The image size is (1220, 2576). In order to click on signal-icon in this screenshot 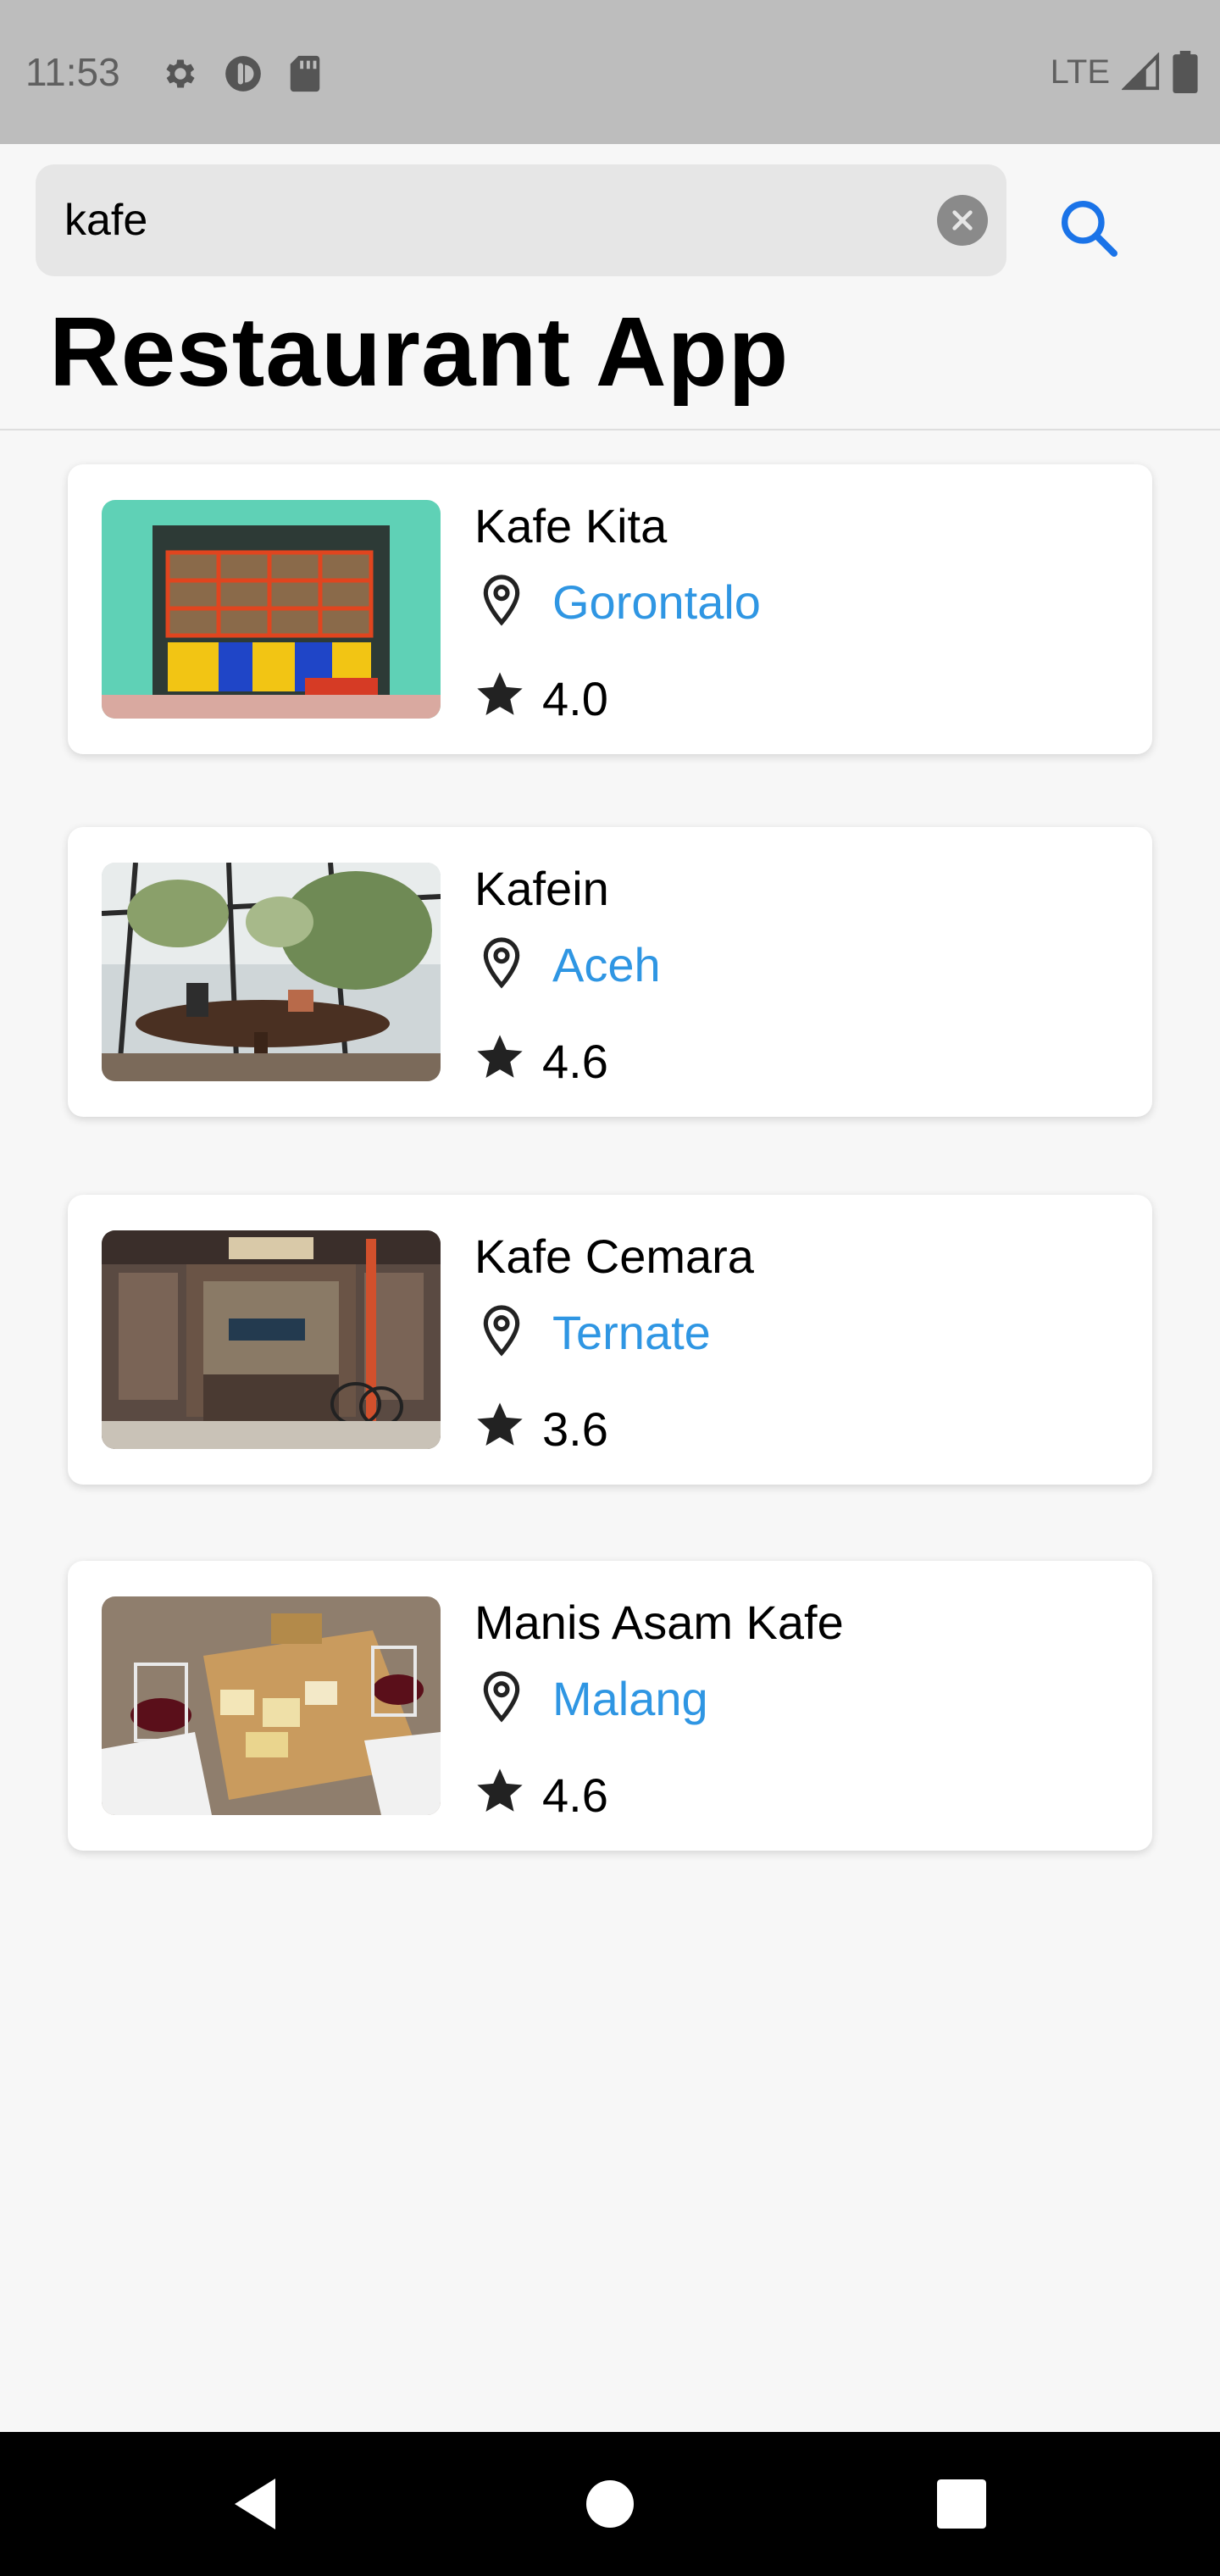, I will do `click(1141, 72)`.